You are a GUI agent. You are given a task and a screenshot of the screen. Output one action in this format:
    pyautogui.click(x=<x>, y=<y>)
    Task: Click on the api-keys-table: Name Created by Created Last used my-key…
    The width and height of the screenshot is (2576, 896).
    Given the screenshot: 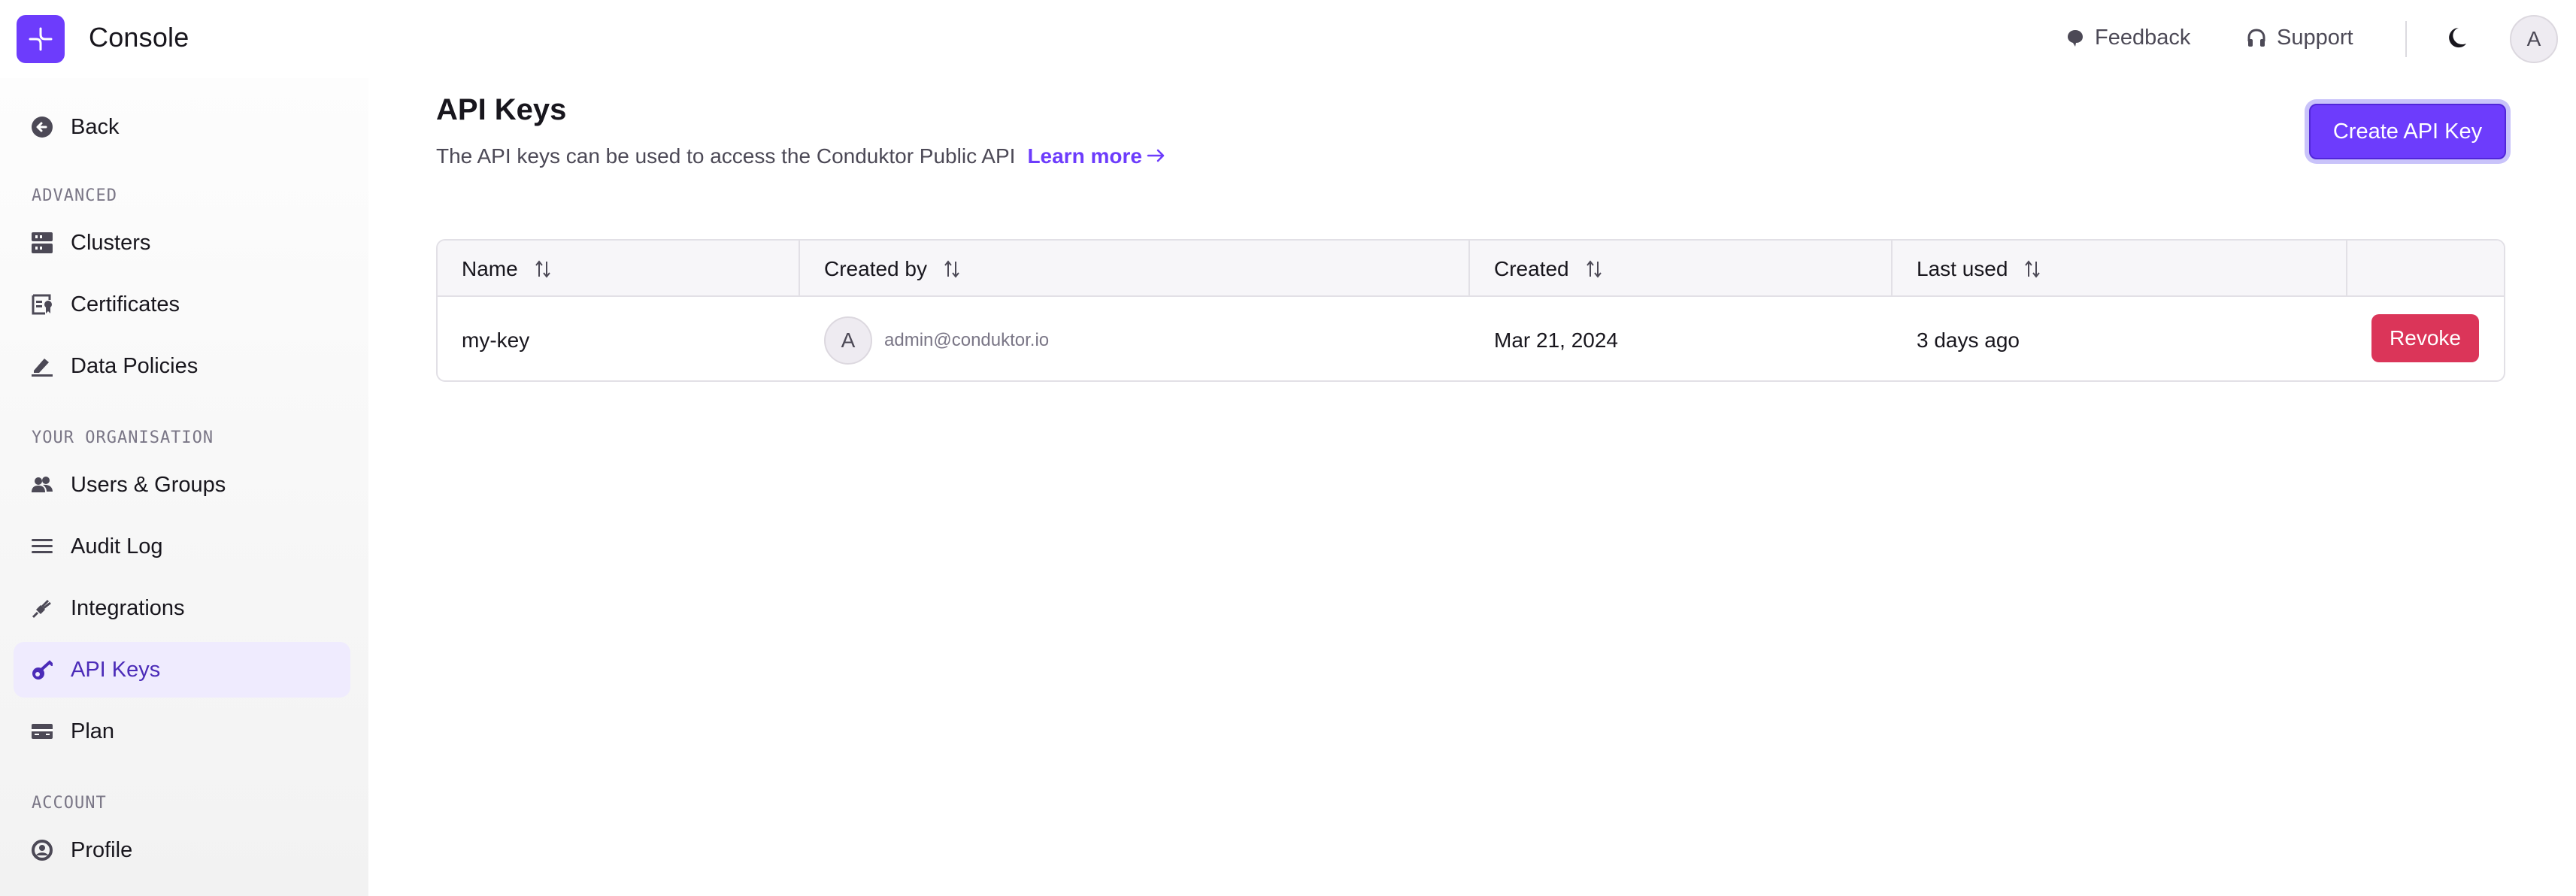 What is the action you would take?
    pyautogui.click(x=1470, y=310)
    